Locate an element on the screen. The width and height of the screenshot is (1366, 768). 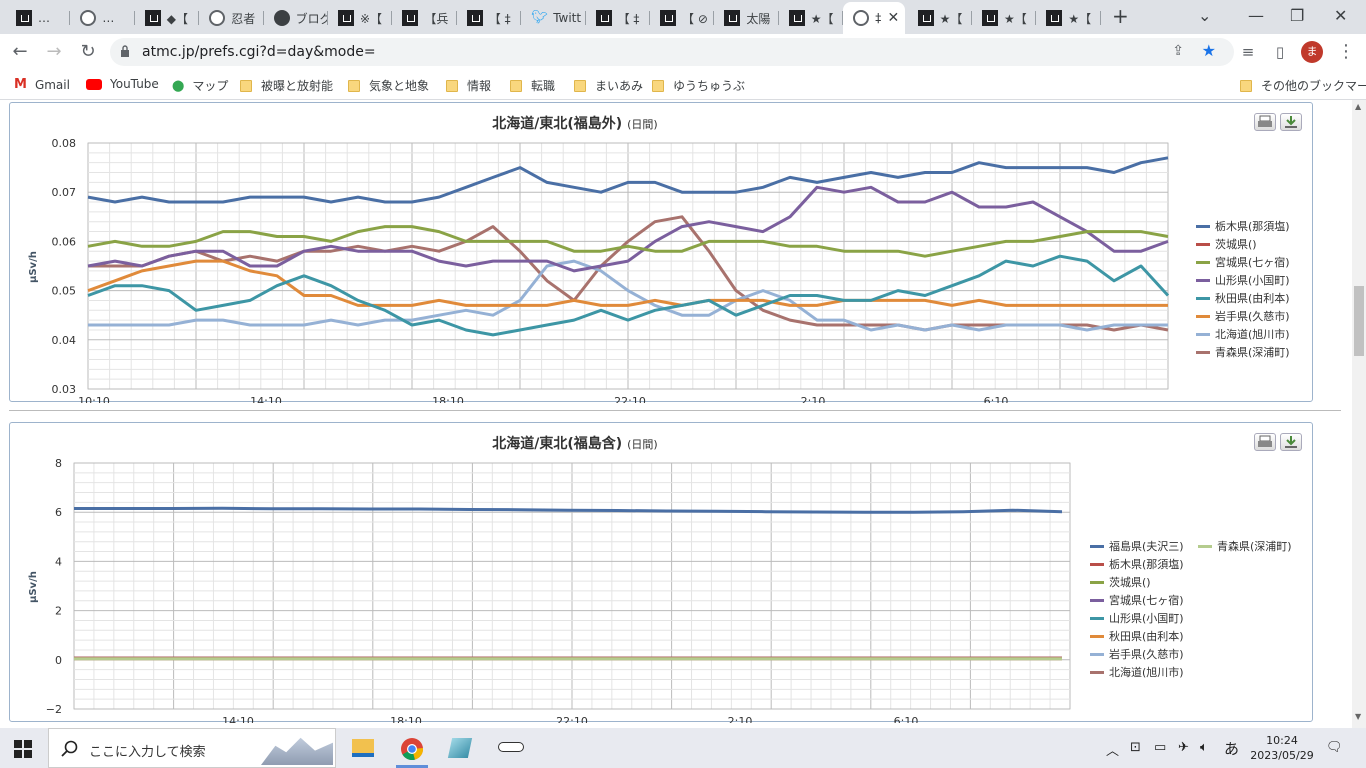
legend-label: 北海道(旭川市) is located at coordinates (1252, 334).